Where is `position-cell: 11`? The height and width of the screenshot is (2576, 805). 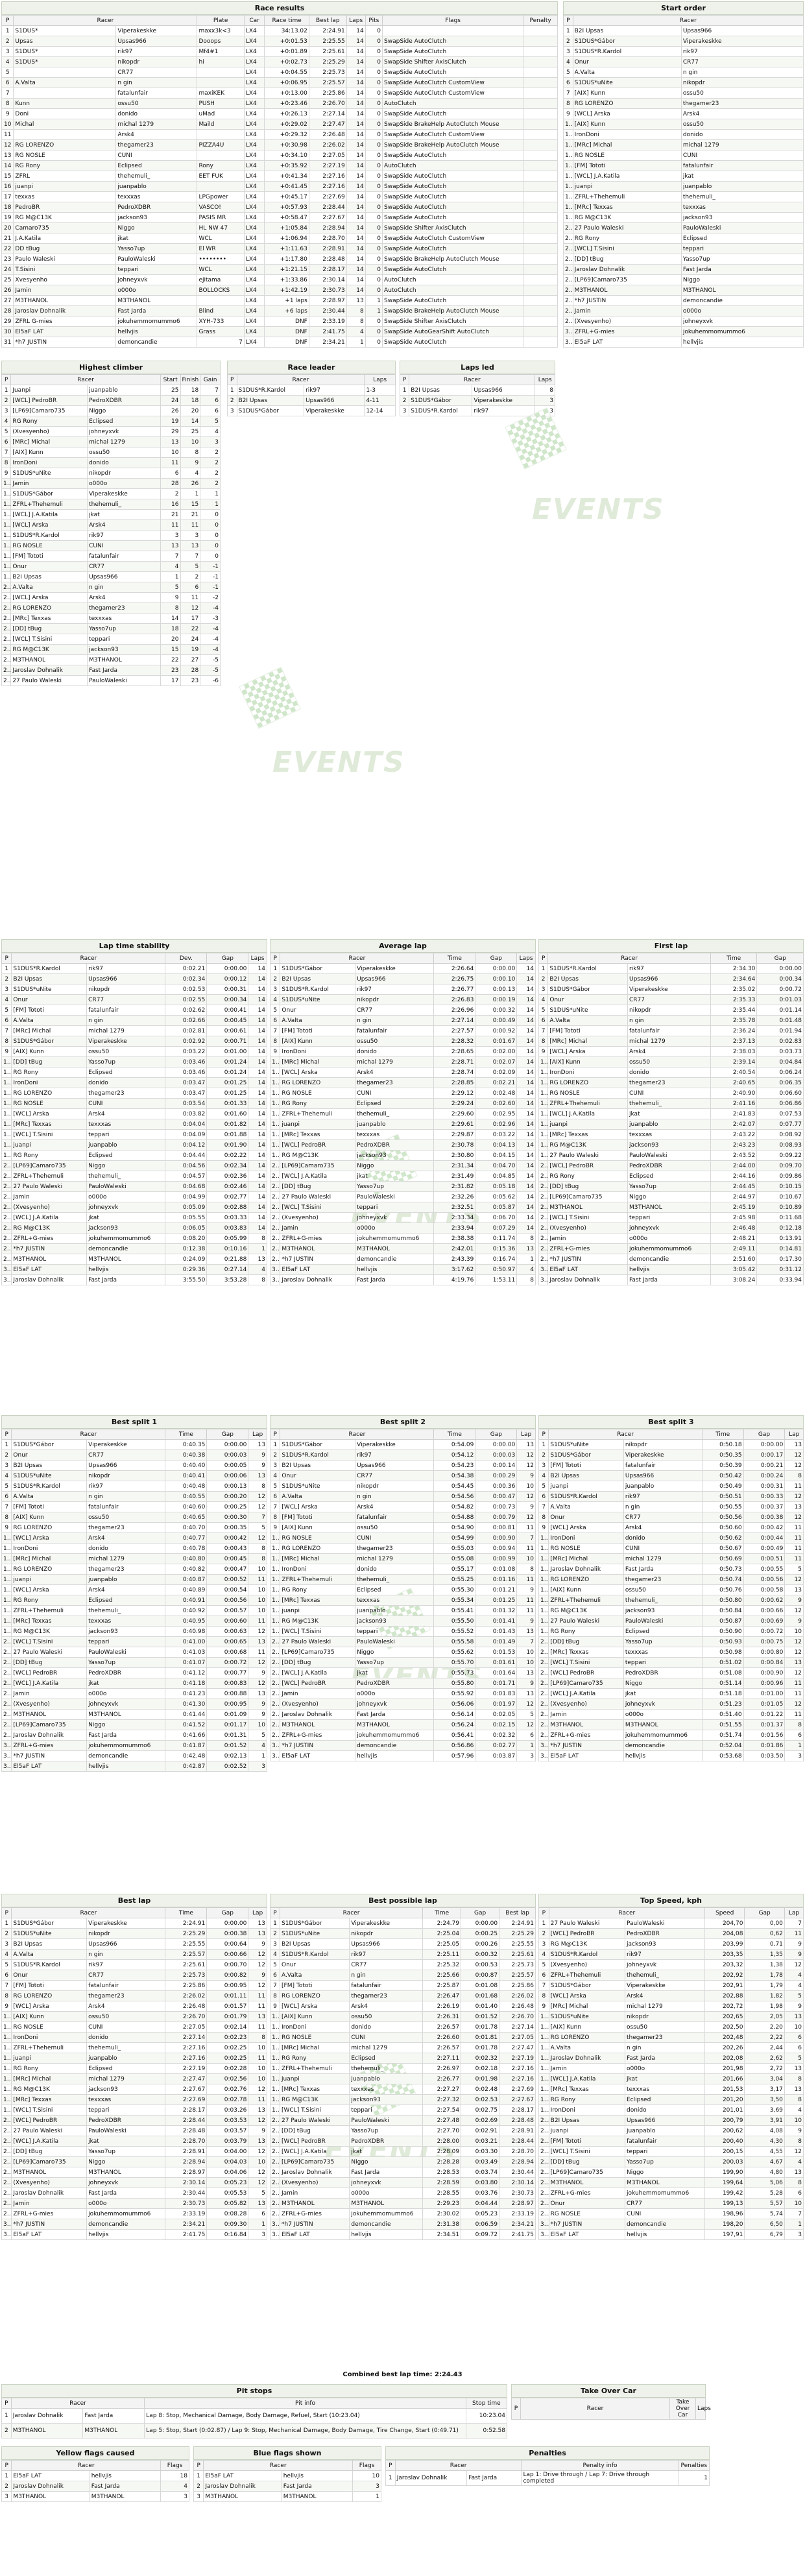 position-cell: 11 is located at coordinates (544, 1548).